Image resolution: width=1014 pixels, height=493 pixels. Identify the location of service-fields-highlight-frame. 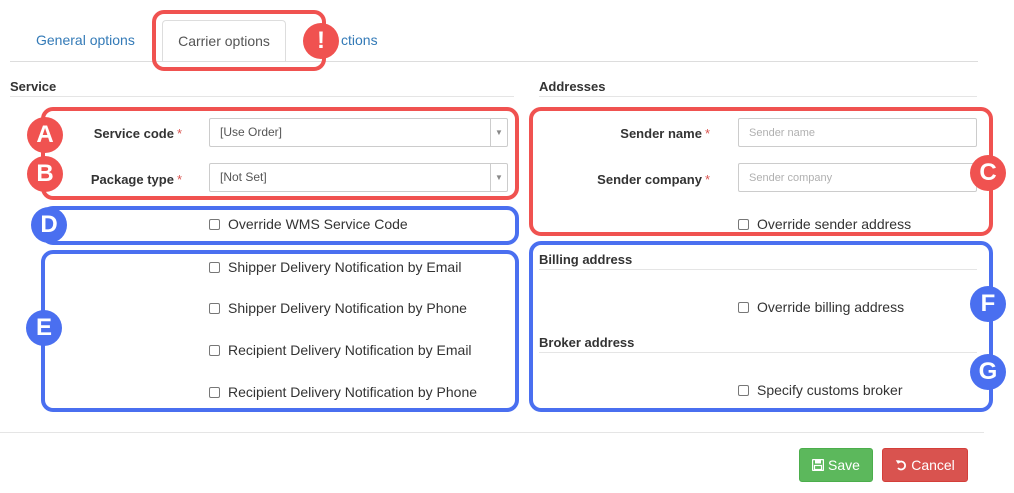
(280, 153).